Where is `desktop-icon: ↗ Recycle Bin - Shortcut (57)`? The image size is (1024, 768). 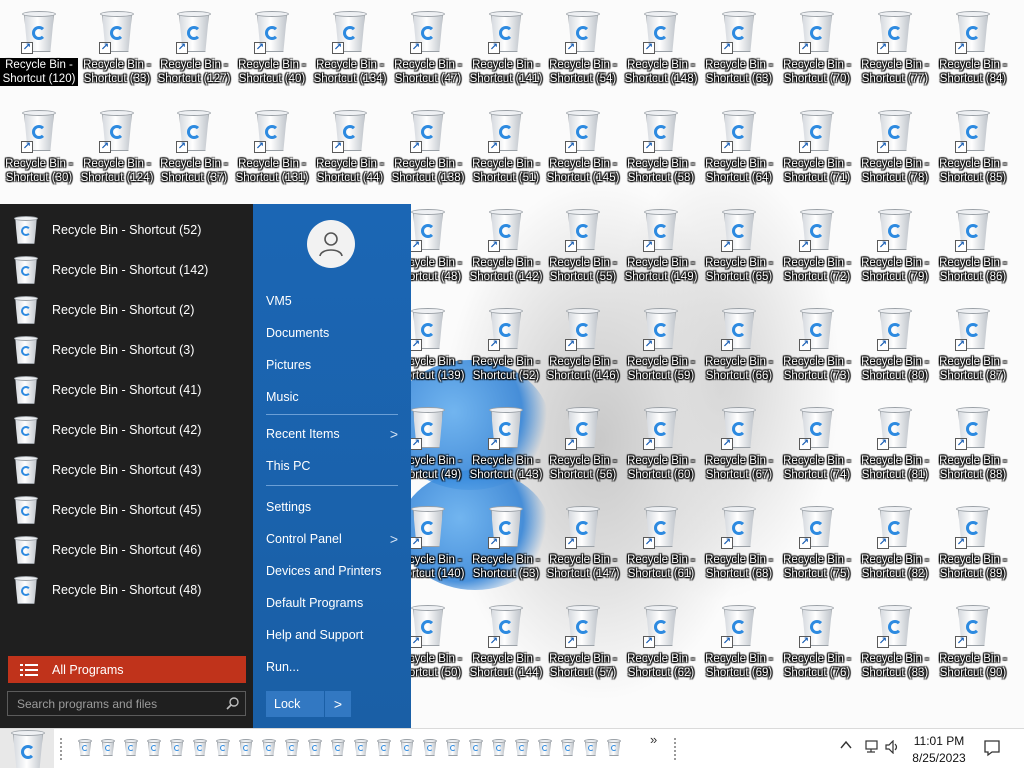
desktop-icon: ↗ Recycle Bin - Shortcut (57) is located at coordinates (583, 640).